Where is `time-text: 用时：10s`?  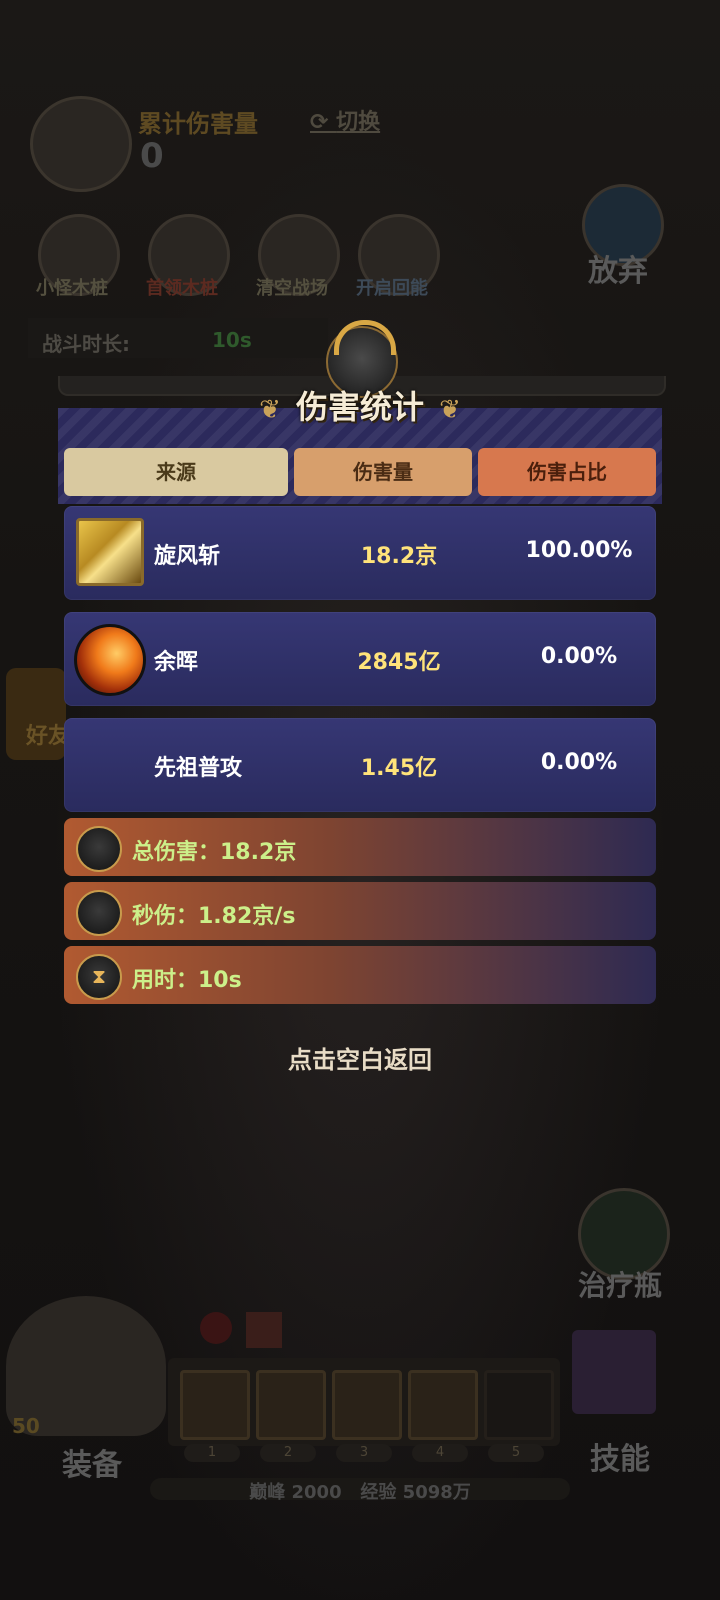
time-text: 用时：10s is located at coordinates (187, 980).